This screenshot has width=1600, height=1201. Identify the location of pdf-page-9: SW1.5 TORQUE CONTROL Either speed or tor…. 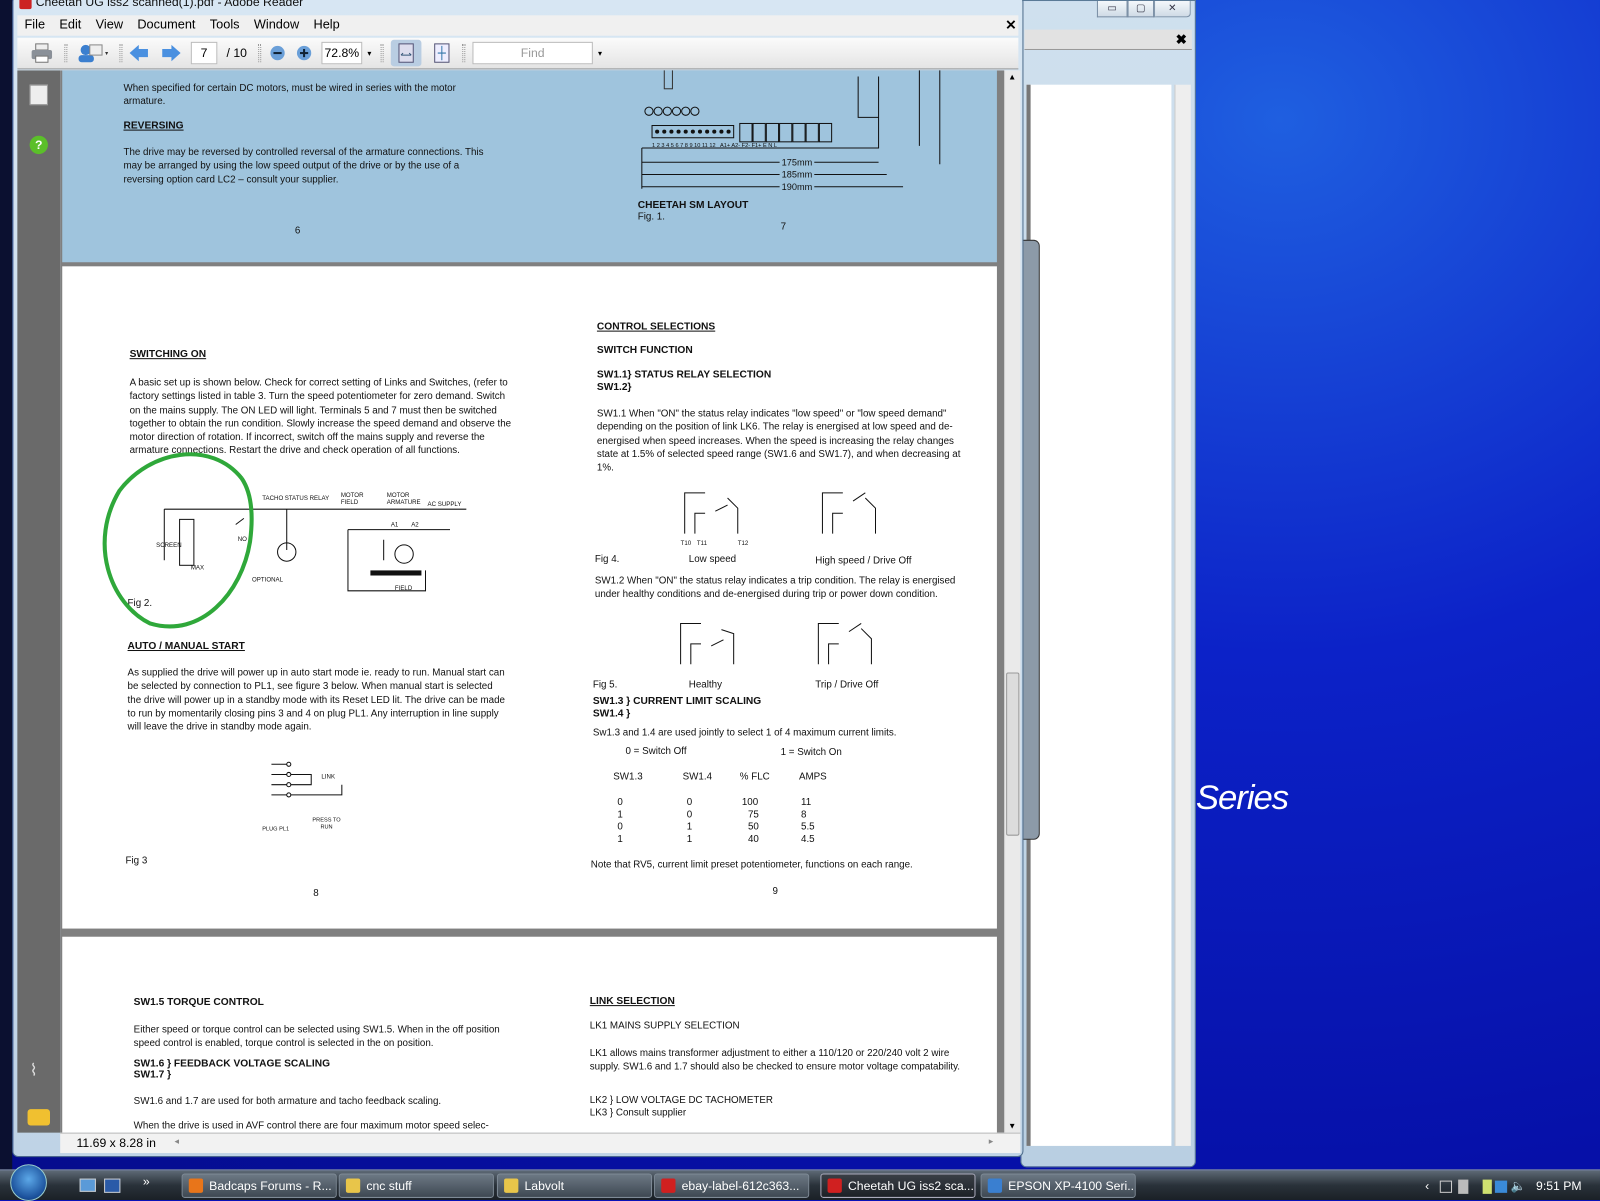
(529, 1034).